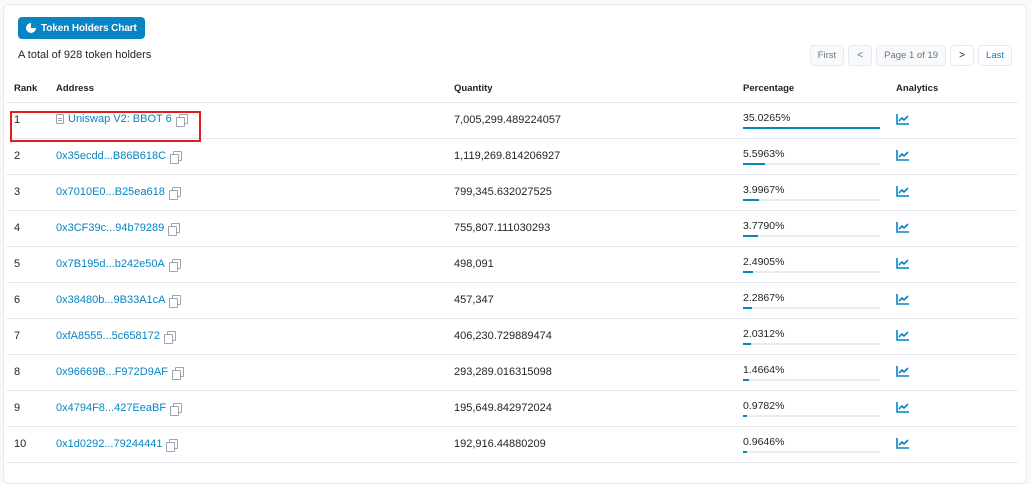 Image resolution: width=1031 pixels, height=484 pixels. Describe the element at coordinates (110, 192) in the screenshot. I see `address-text: 0x7010E0...B25ea618` at that location.